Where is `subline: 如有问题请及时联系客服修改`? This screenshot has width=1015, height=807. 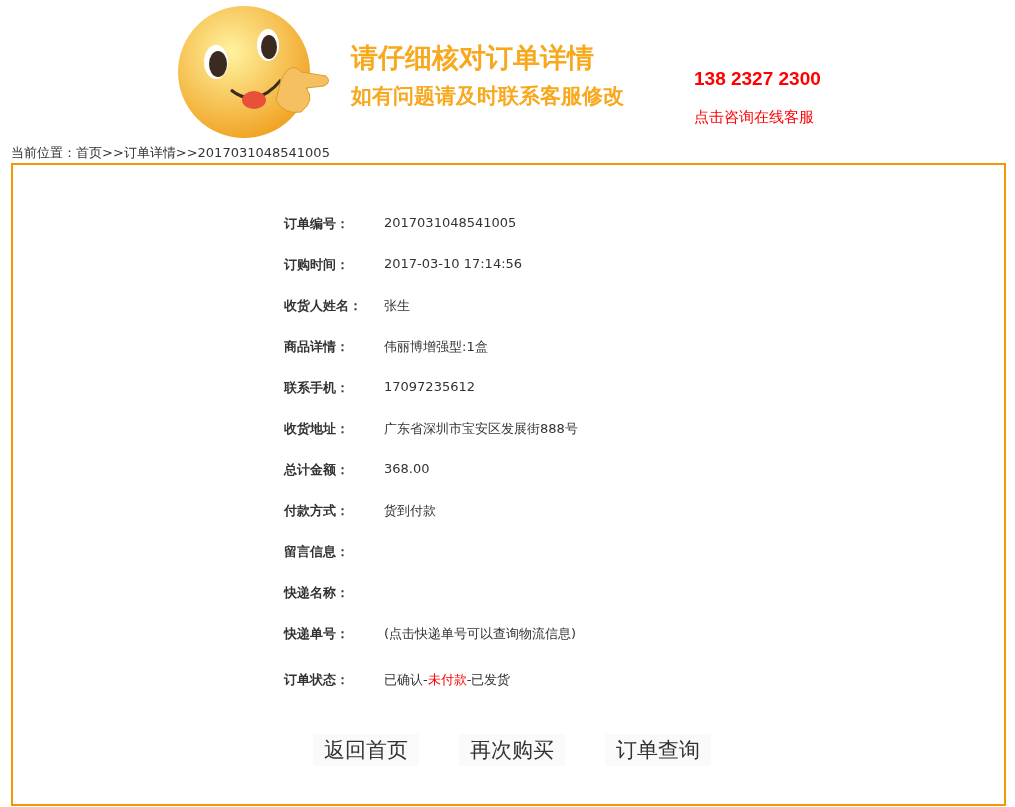
subline: 如有问题请及时联系客服修改 is located at coordinates (487, 96).